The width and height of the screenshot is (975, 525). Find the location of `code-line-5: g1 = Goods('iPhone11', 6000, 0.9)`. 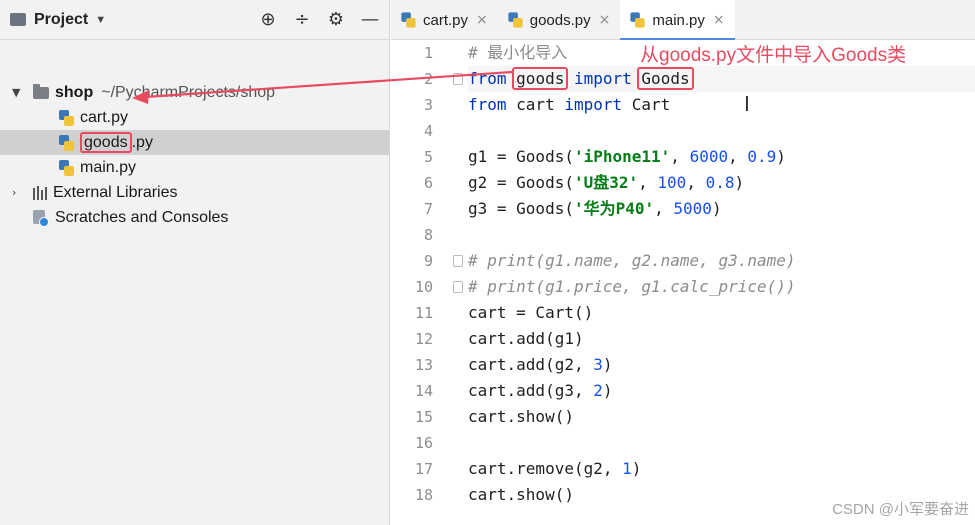

code-line-5: g1 = Goods('iPhone11', 6000, 0.9) is located at coordinates (721, 157).